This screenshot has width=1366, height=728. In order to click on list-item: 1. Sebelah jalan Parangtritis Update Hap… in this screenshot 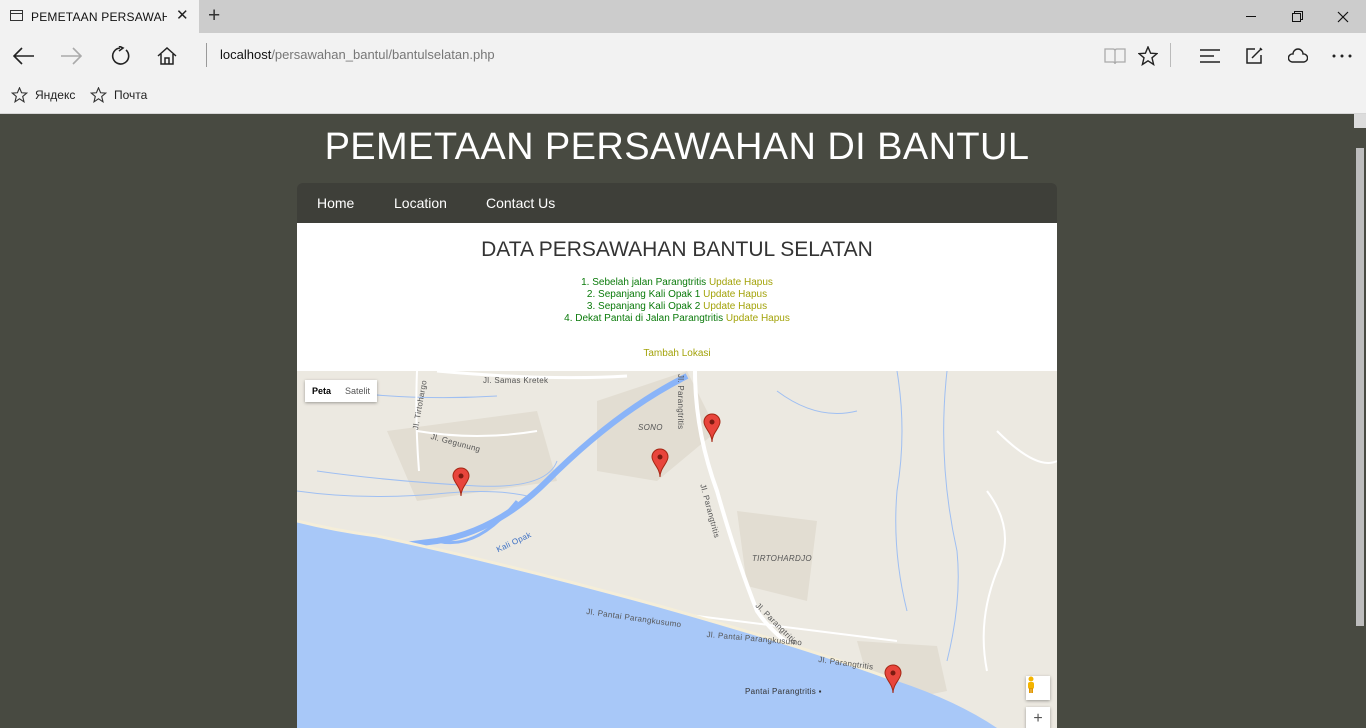, I will do `click(677, 283)`.